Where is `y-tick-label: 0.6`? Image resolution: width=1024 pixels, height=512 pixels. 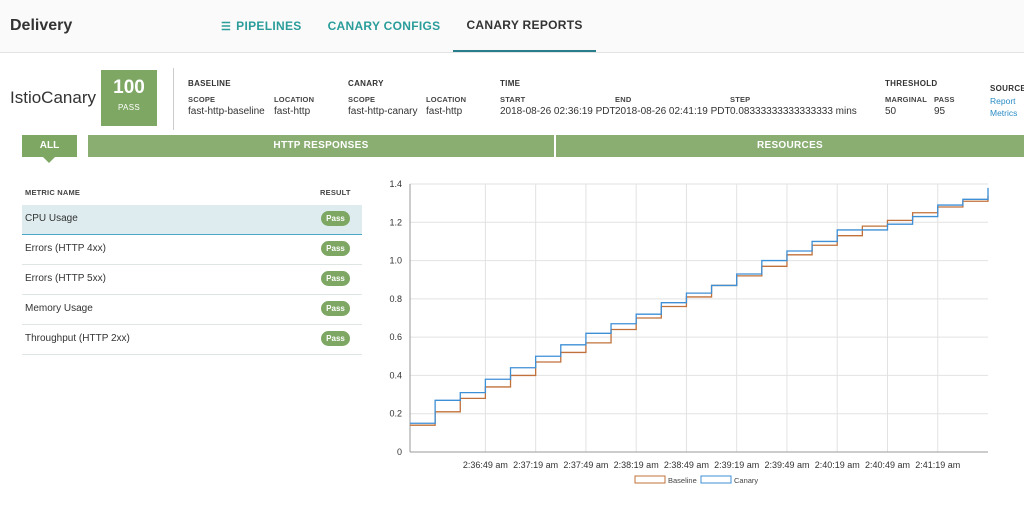 y-tick-label: 0.6 is located at coordinates (395, 337).